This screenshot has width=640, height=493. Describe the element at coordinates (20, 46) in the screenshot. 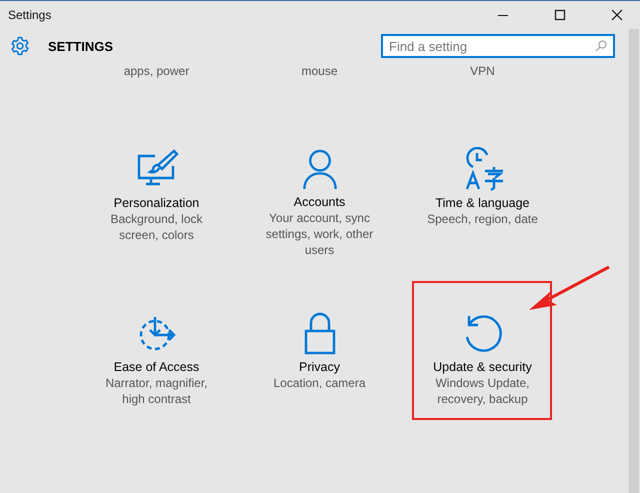

I see `settings-icon` at that location.